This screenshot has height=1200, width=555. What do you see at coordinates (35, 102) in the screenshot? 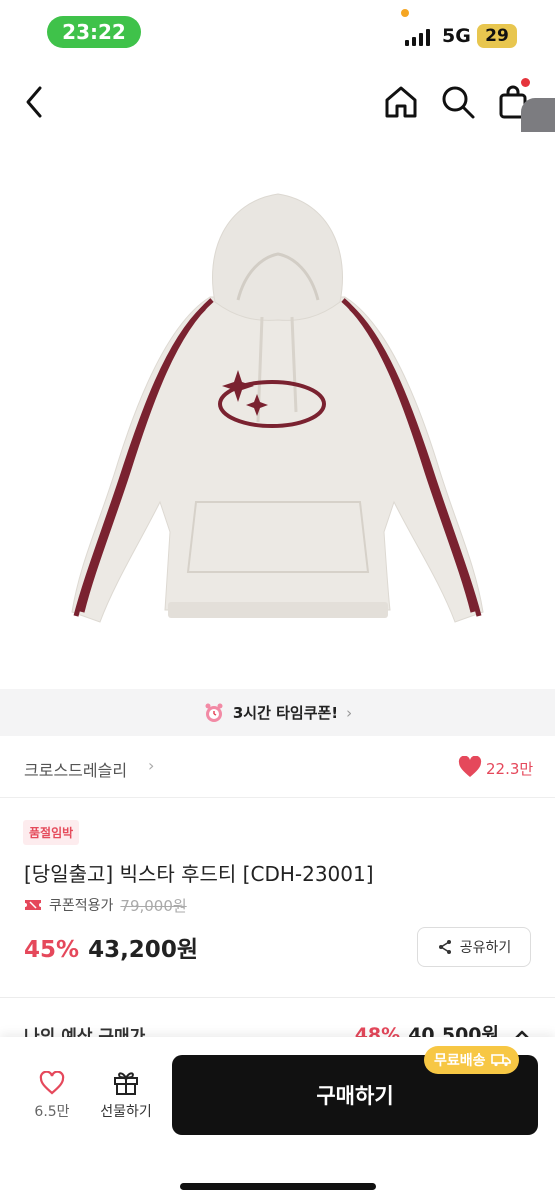
I see `back-icon` at bounding box center [35, 102].